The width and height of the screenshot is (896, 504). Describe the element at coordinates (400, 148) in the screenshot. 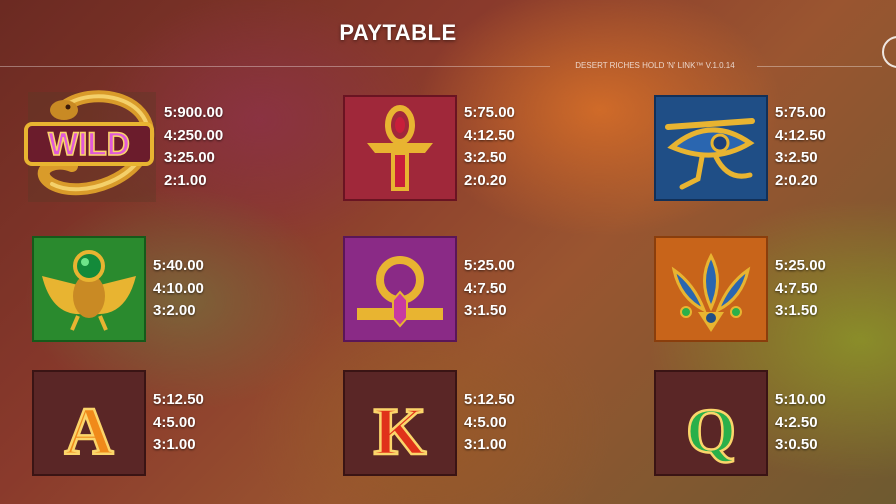

I see `ankh-icon` at that location.